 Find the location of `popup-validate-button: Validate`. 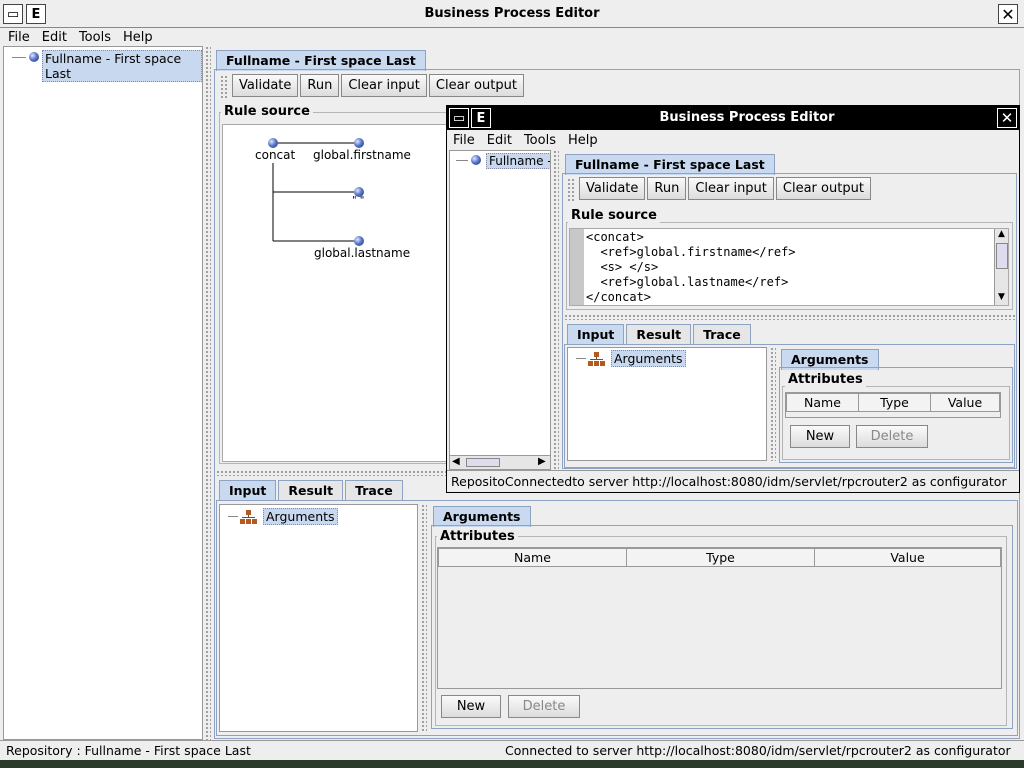

popup-validate-button: Validate is located at coordinates (612, 188).